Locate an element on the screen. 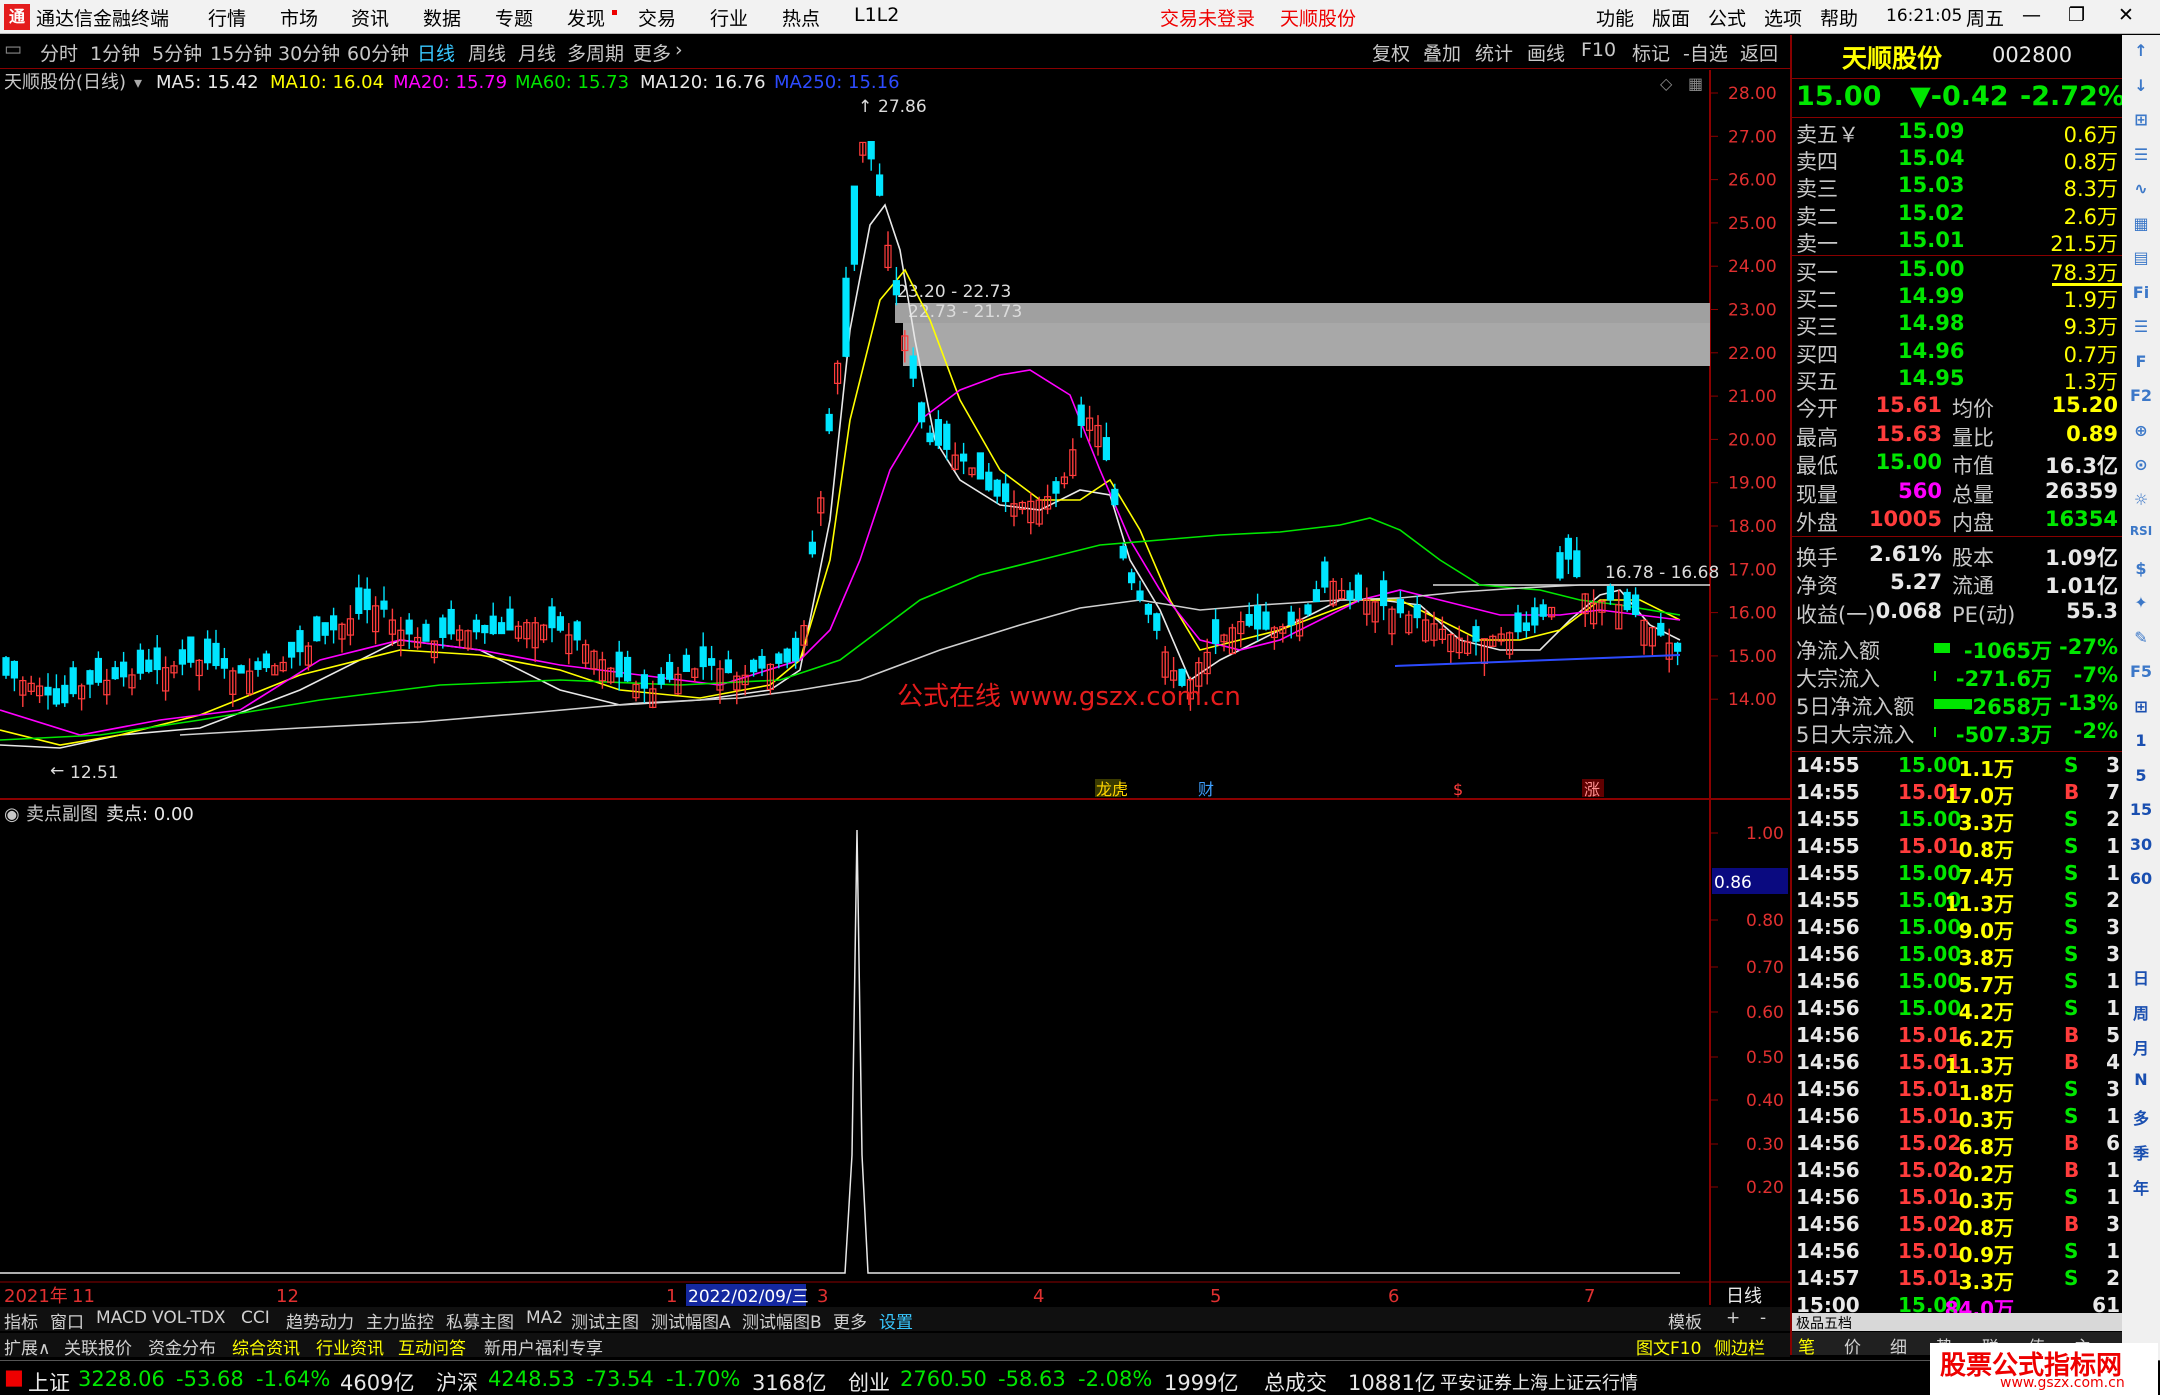 This screenshot has height=1395, width=2160. draw-button: 画线 is located at coordinates (1546, 52).